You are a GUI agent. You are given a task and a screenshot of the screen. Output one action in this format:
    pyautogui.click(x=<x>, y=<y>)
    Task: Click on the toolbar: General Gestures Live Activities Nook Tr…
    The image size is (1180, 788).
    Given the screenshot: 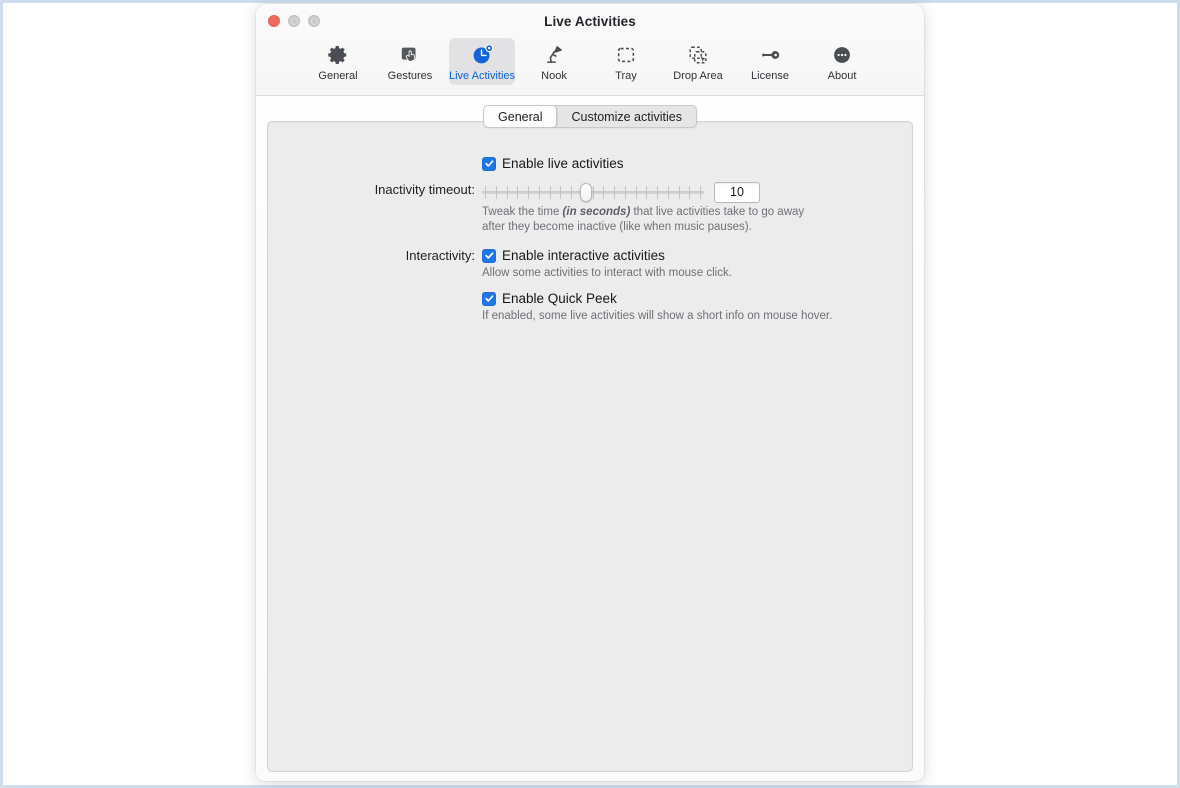 What is the action you would take?
    pyautogui.click(x=590, y=61)
    